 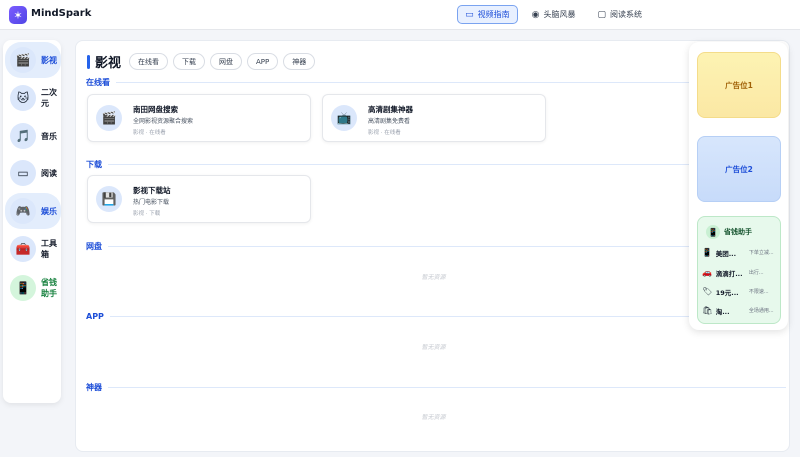 What do you see at coordinates (49, 98) in the screenshot?
I see `sidebar-item-label: 二次 元` at bounding box center [49, 98].